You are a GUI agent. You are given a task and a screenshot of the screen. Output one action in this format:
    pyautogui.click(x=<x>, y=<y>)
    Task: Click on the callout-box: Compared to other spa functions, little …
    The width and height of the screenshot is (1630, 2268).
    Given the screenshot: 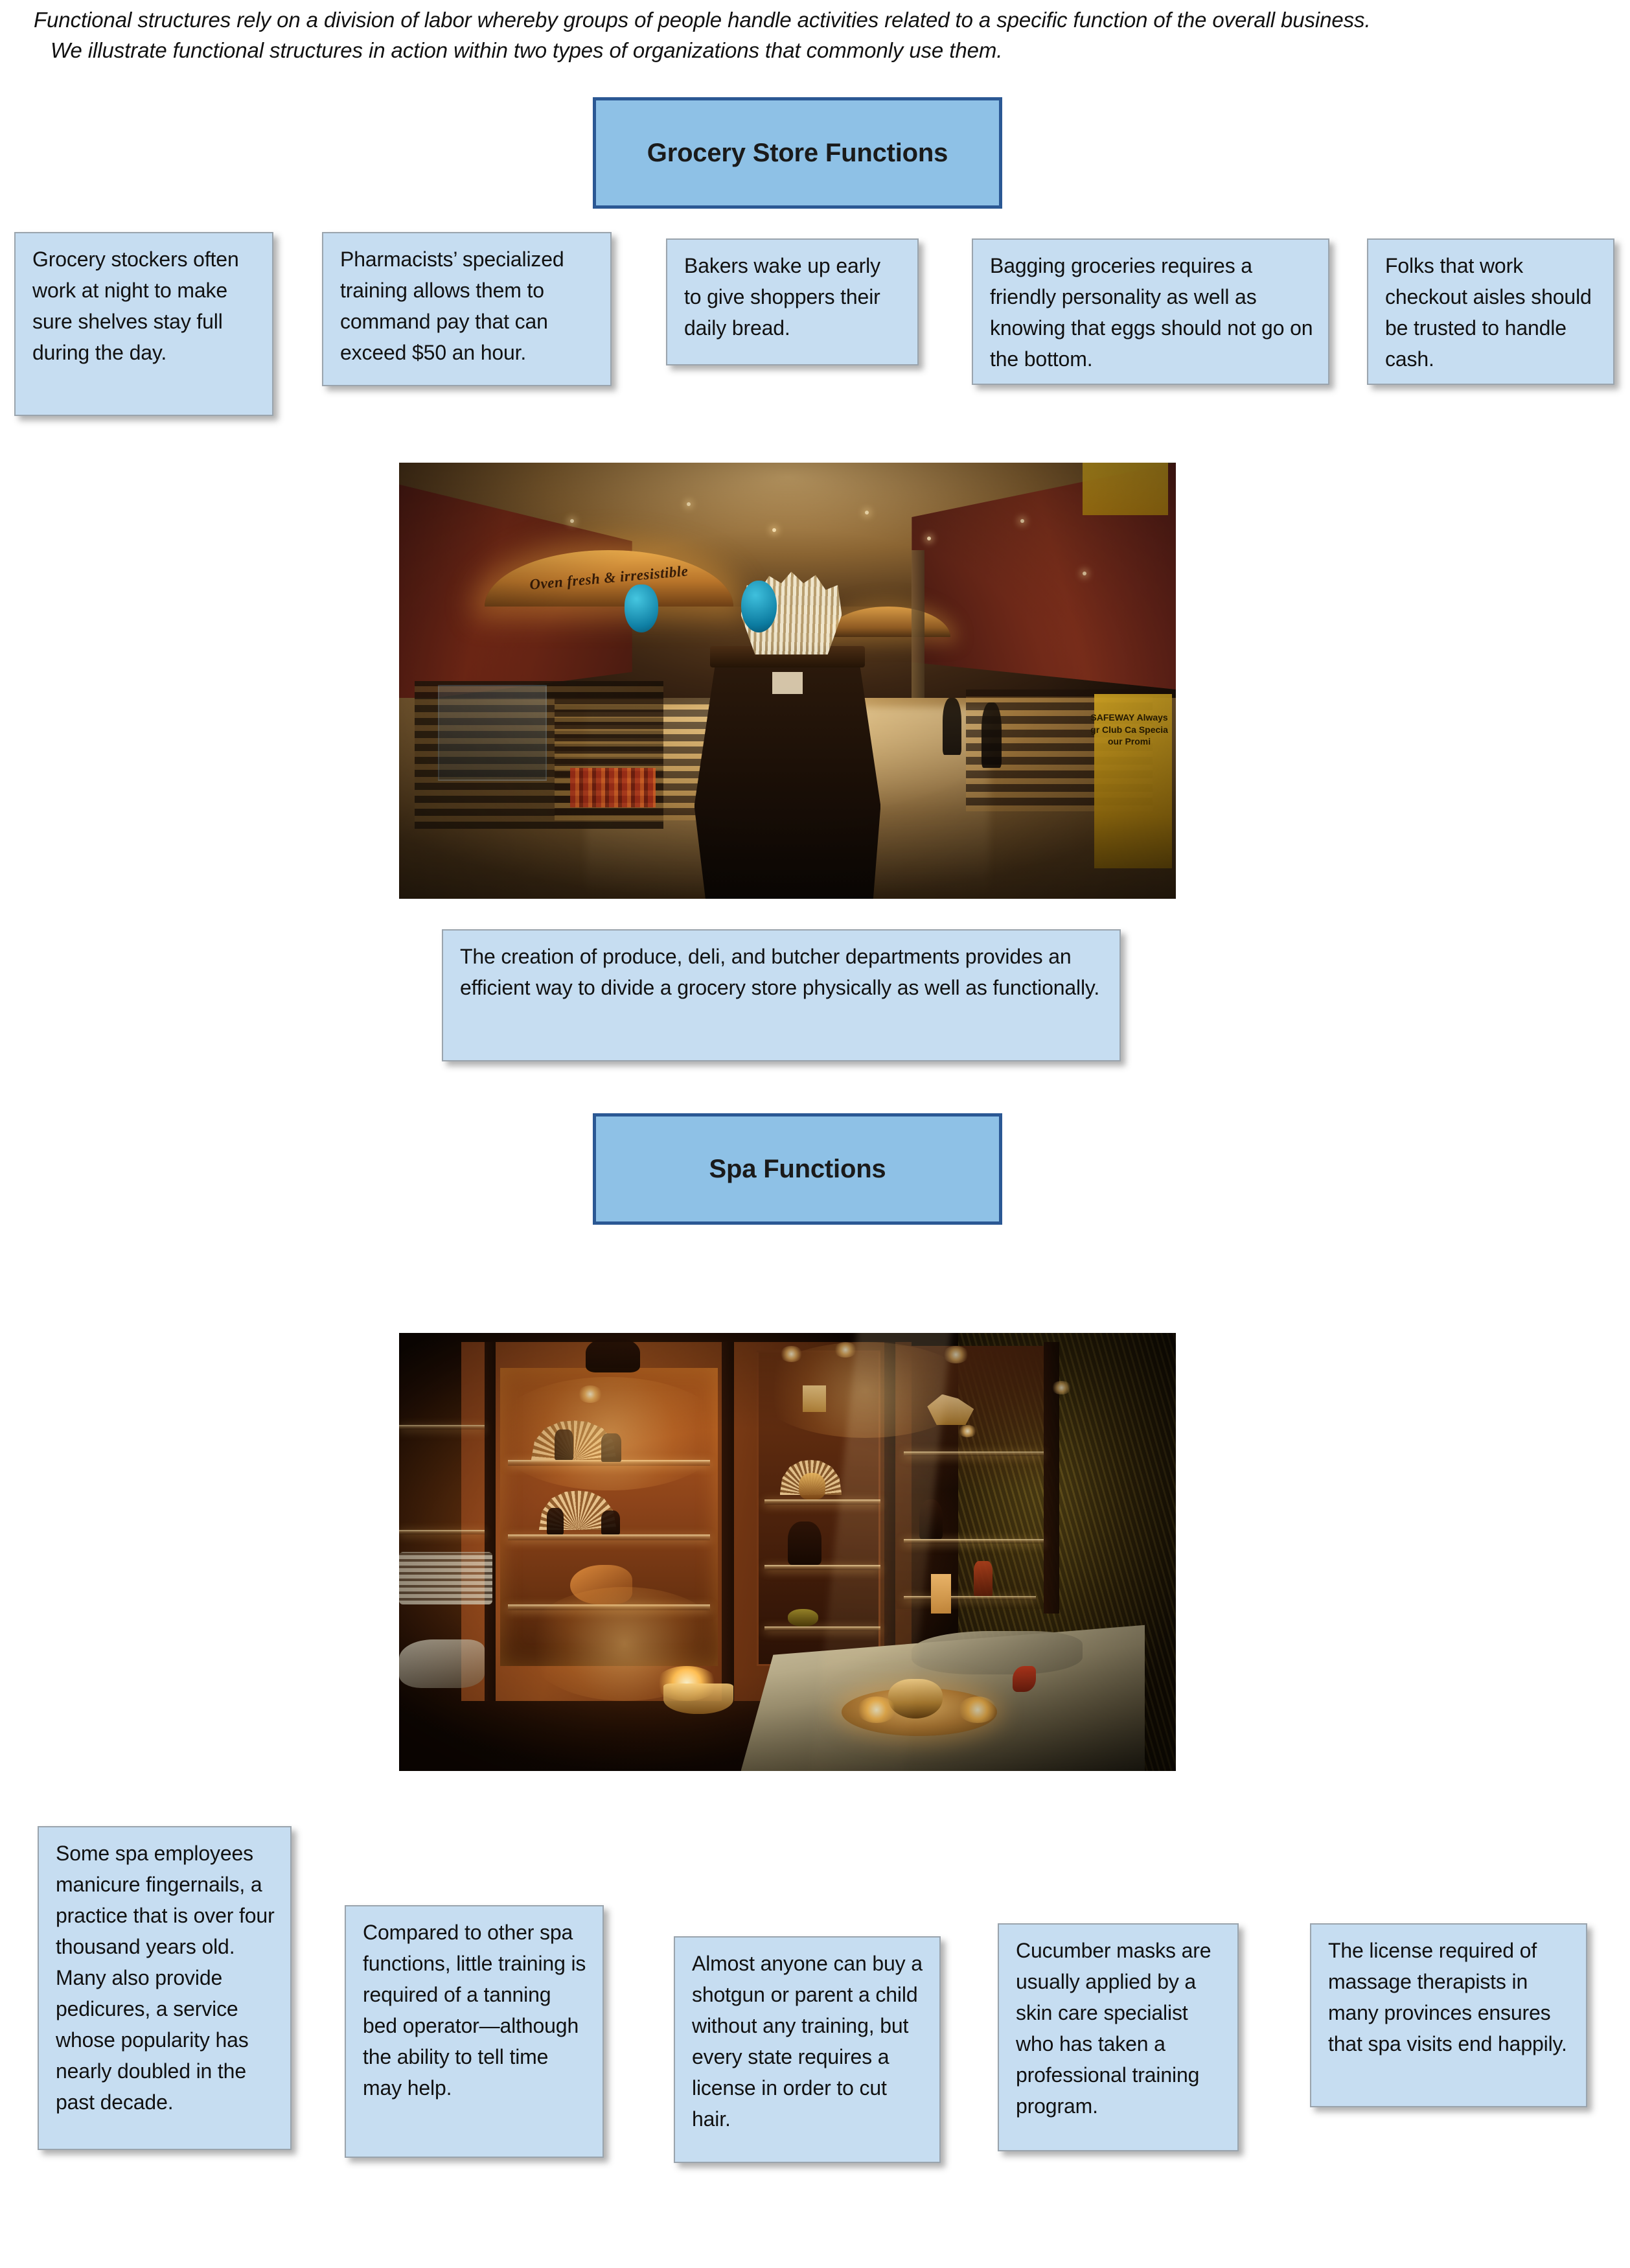 What is the action you would take?
    pyautogui.click(x=474, y=2031)
    